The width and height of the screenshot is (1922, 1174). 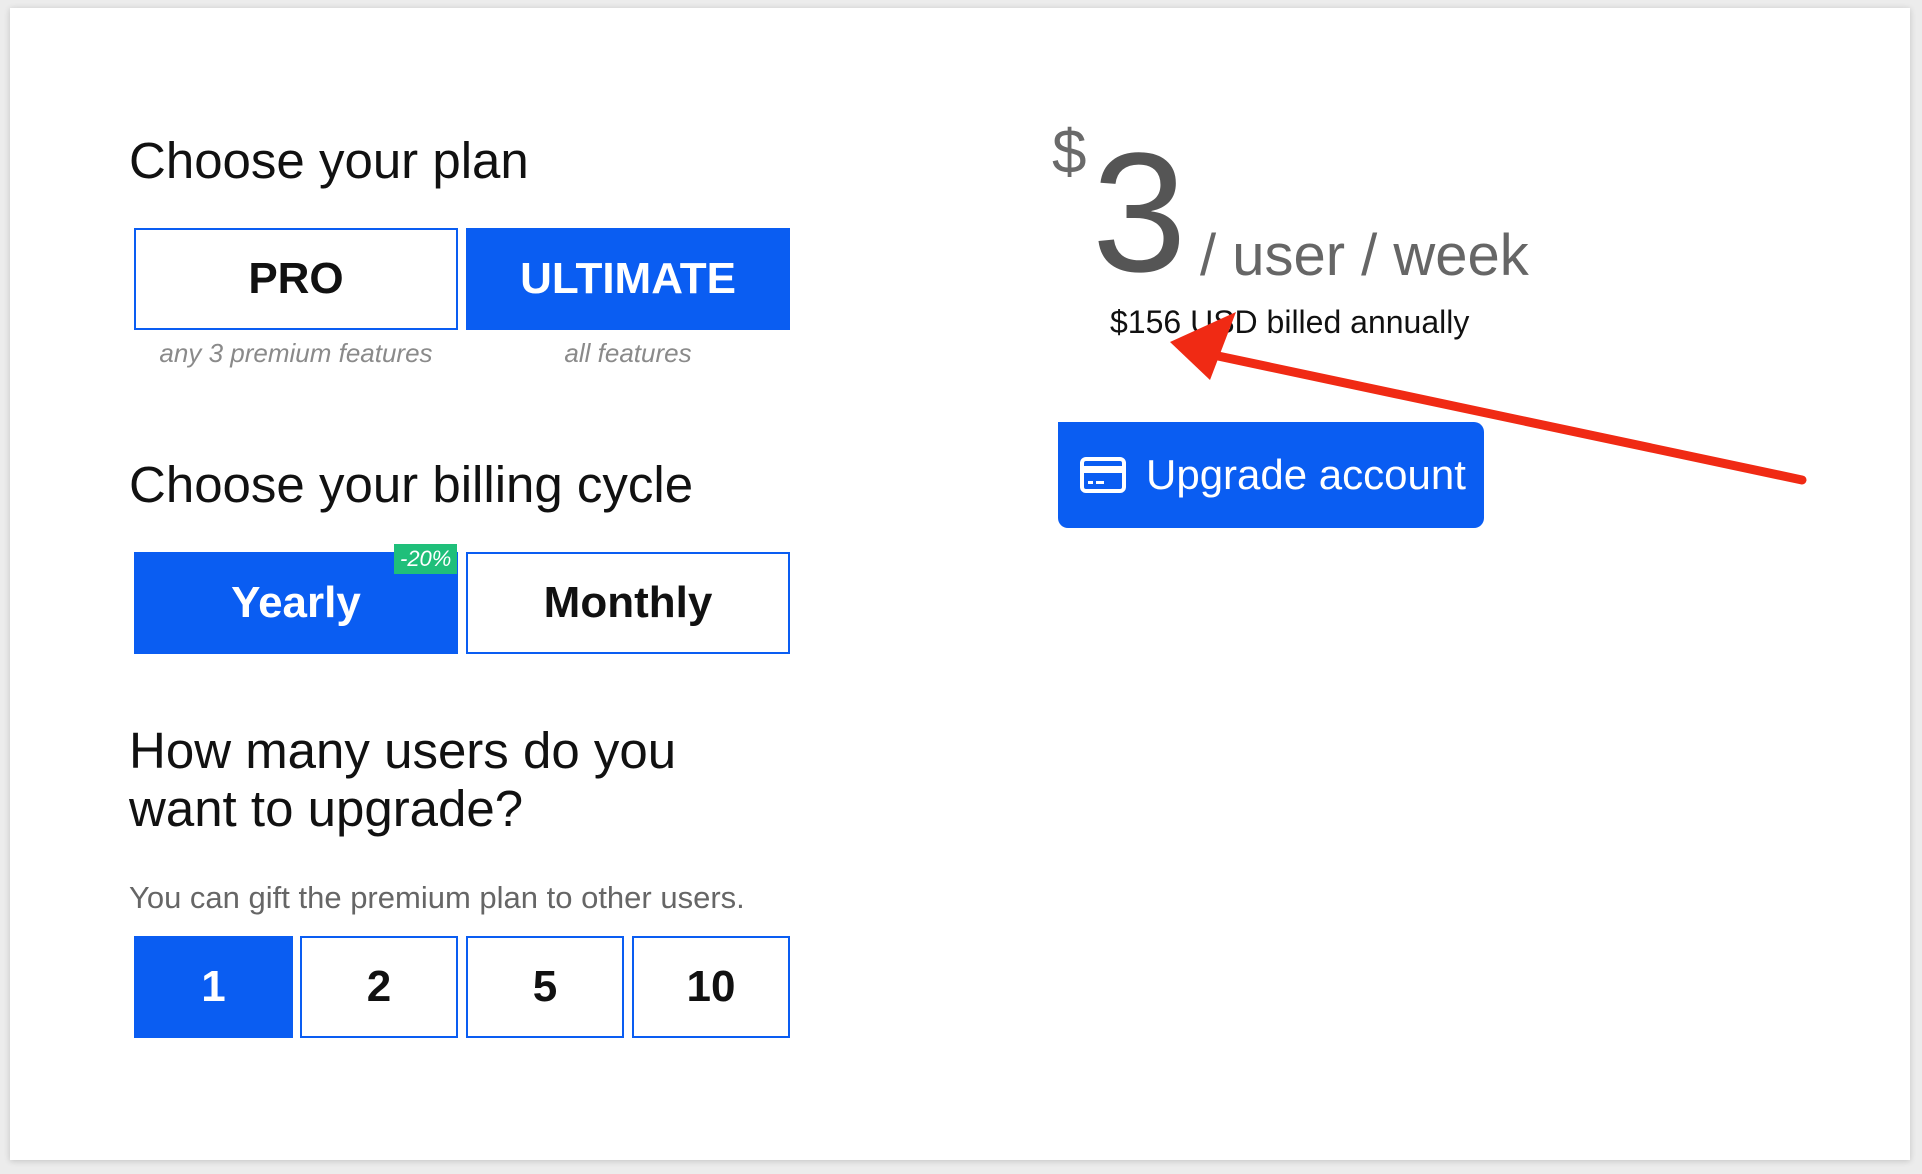 I want to click on billing-option-monthly: Monthly, so click(x=628, y=603).